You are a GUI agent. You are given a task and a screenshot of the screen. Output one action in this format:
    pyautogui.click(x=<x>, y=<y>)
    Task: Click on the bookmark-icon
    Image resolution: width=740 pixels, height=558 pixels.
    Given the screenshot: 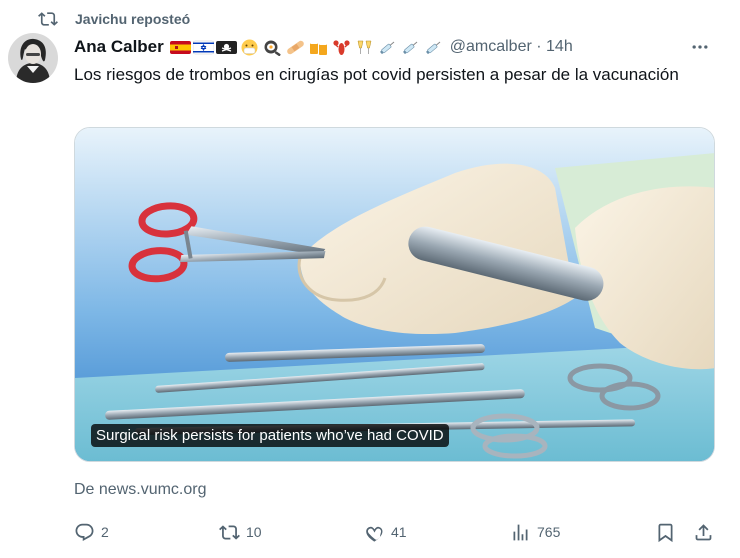 What is the action you would take?
    pyautogui.click(x=665, y=532)
    